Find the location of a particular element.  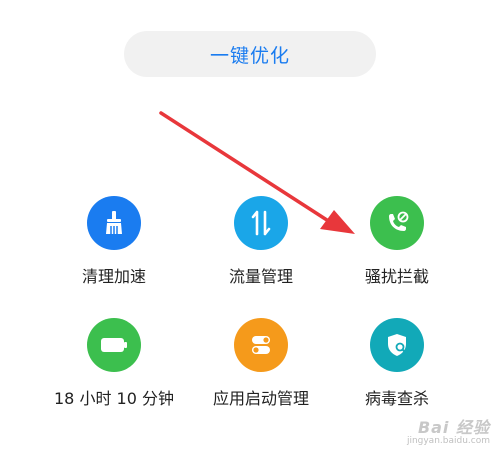

baidu-jingyan-watermark: Bai 经验 jingyan.baidu.com is located at coordinates (448, 430).